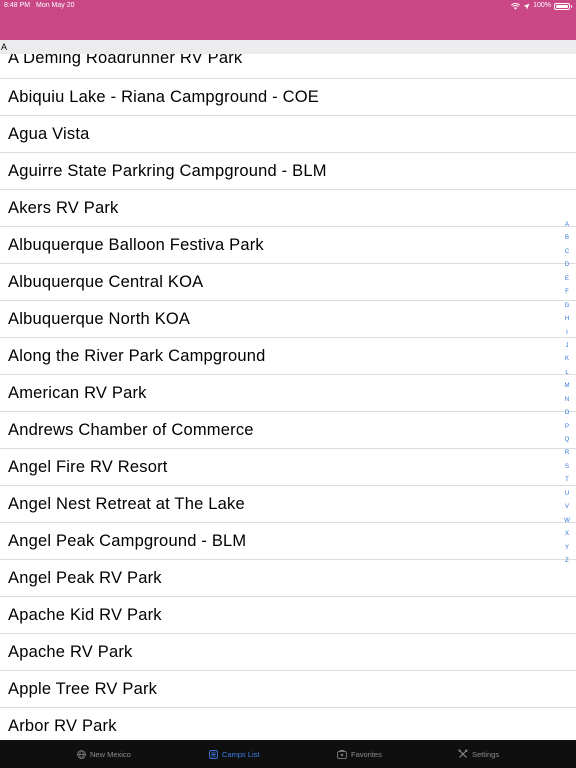 This screenshot has height=768, width=576. Describe the element at coordinates (486, 754) in the screenshot. I see `tab-label: Settings` at that location.